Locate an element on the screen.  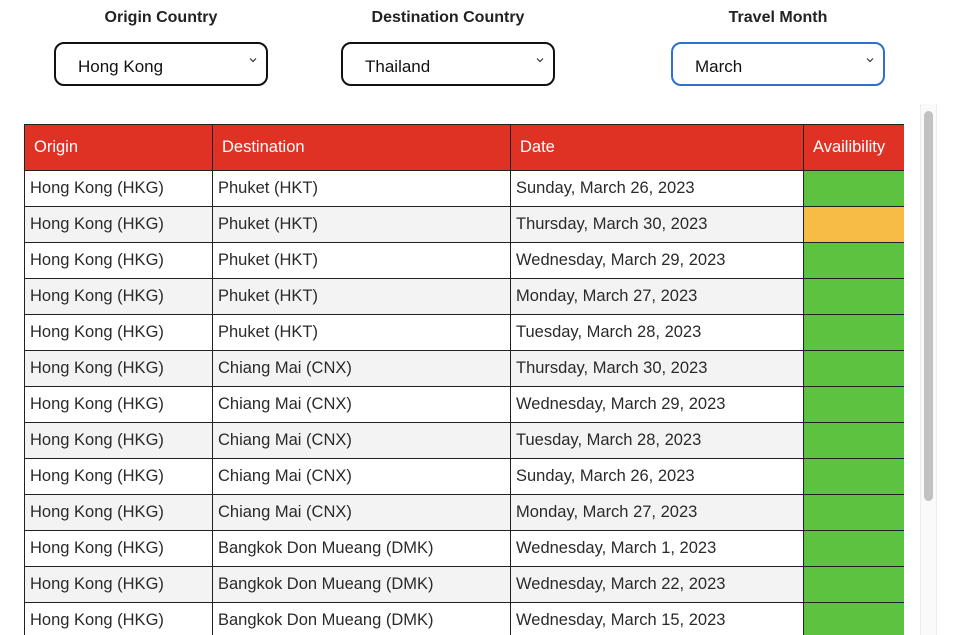
date-cell: Wednesday, March 22, 2023 is located at coordinates (657, 584).